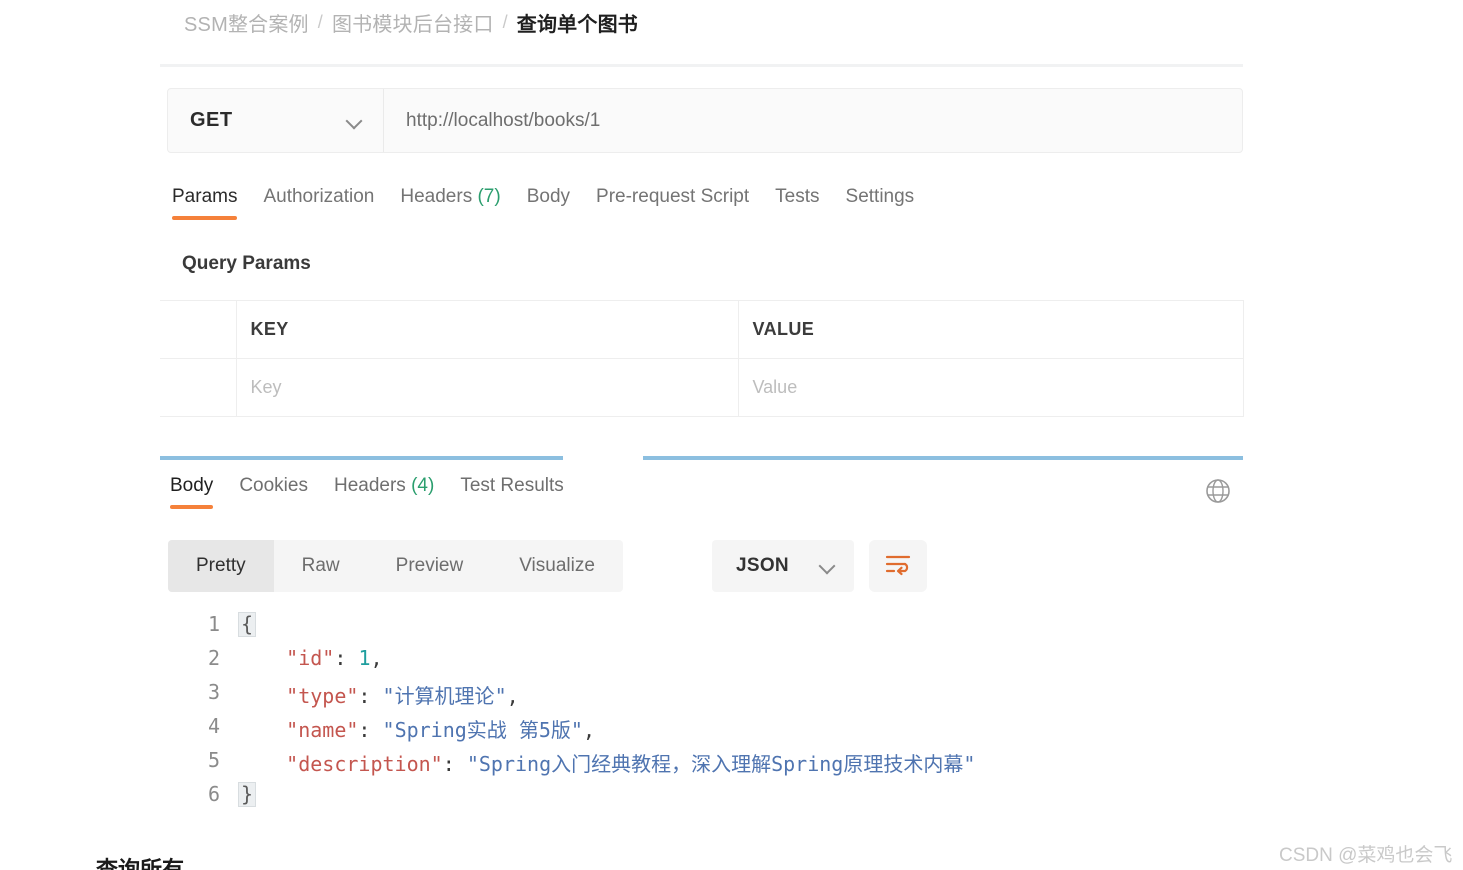 Image resolution: width=1463 pixels, height=870 pixels. What do you see at coordinates (512, 485) in the screenshot?
I see `response-tab-label: Test Results` at bounding box center [512, 485].